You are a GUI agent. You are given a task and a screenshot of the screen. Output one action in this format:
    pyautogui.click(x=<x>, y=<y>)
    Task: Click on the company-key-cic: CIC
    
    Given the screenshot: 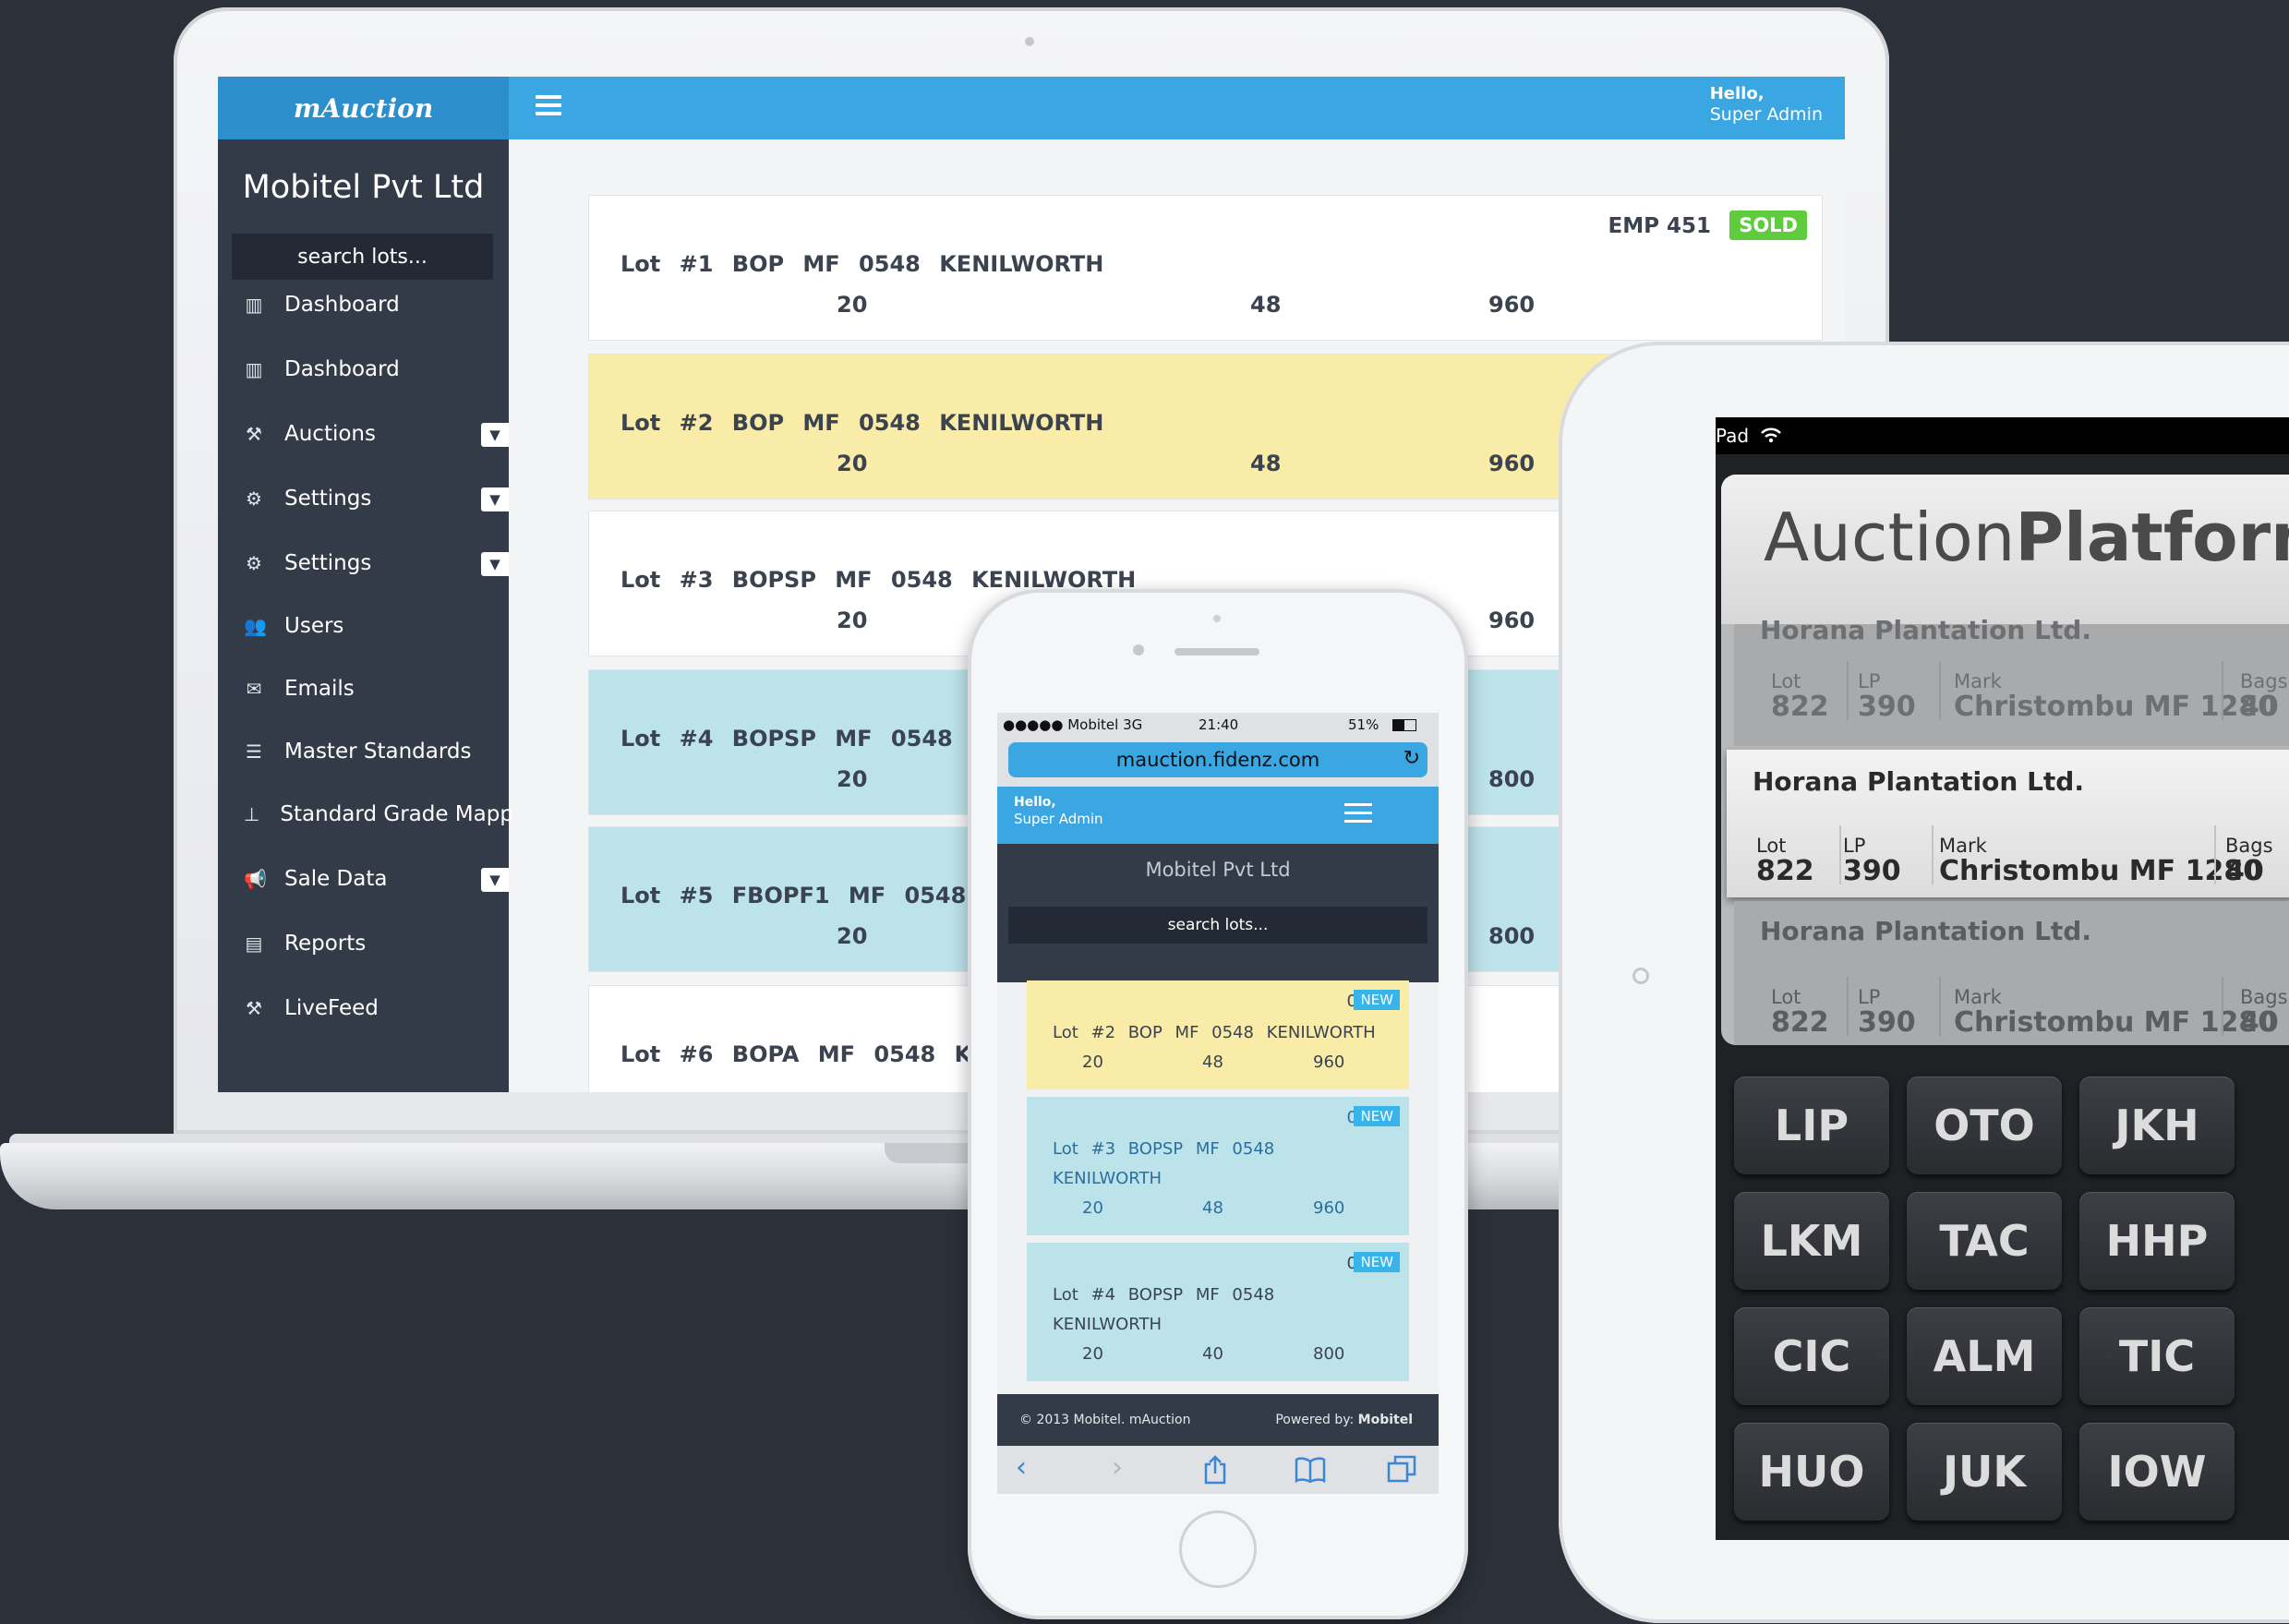 What is the action you would take?
    pyautogui.click(x=1811, y=1356)
    